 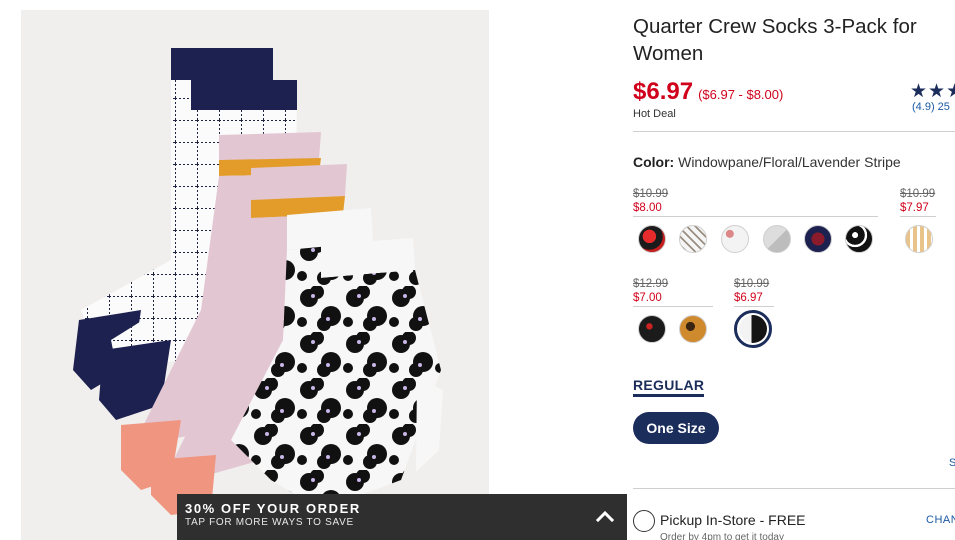 I want to click on hot-deal-label: Hot Deal, so click(x=654, y=114).